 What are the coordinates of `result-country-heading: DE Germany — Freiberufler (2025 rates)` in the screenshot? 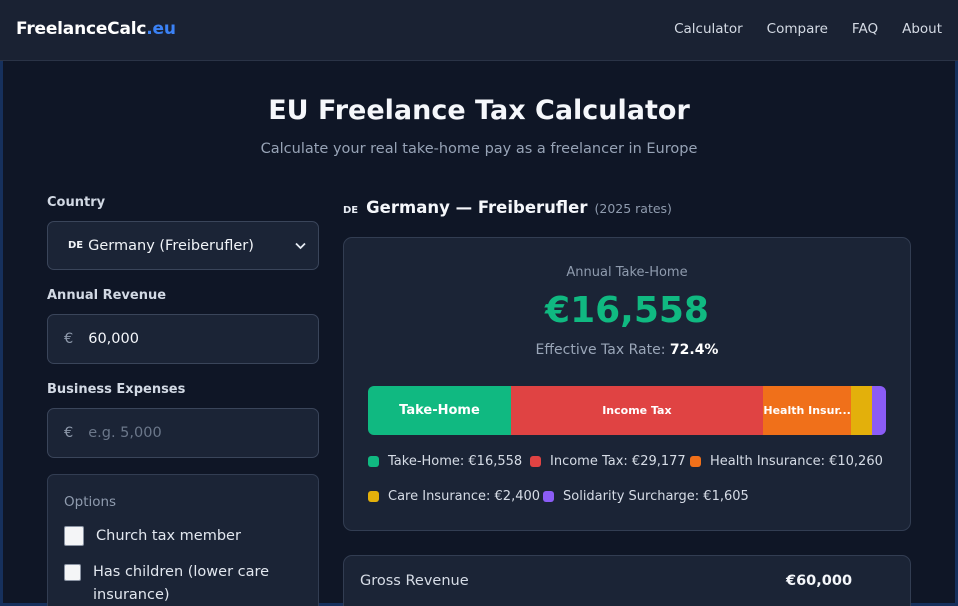 It's located at (507, 207).